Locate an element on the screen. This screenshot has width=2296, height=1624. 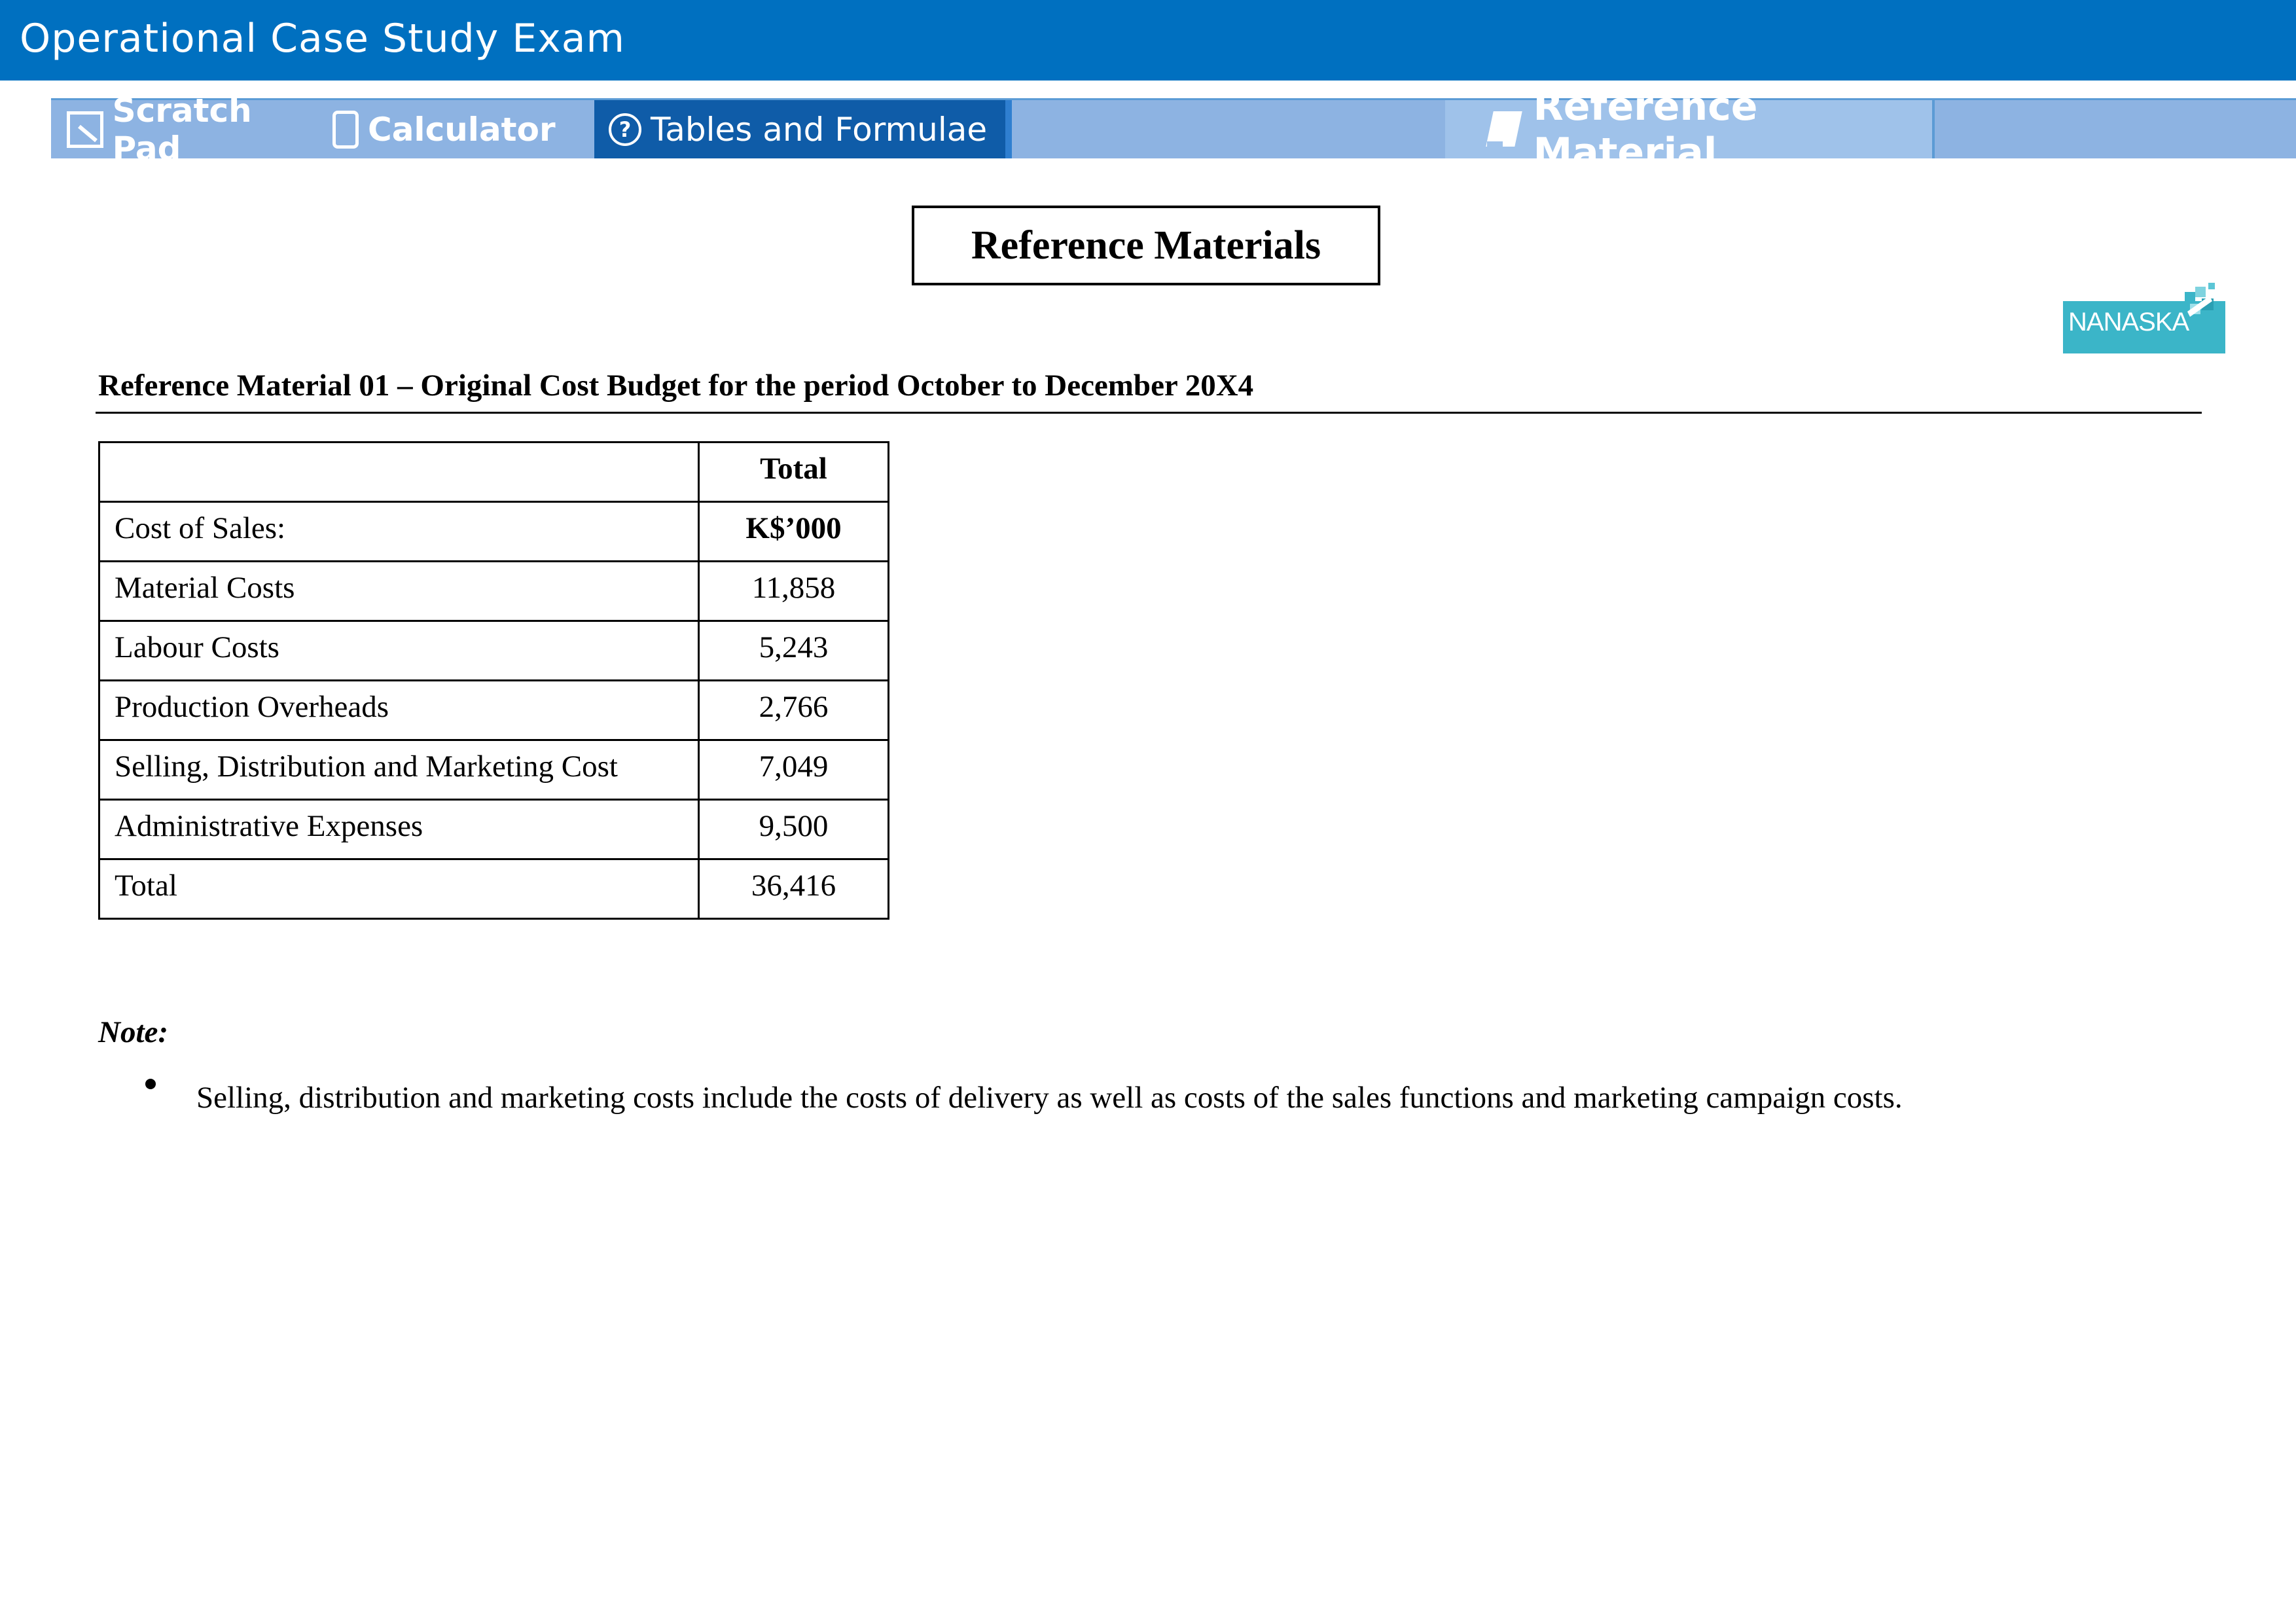
bullet-icon is located at coordinates (150, 1084).